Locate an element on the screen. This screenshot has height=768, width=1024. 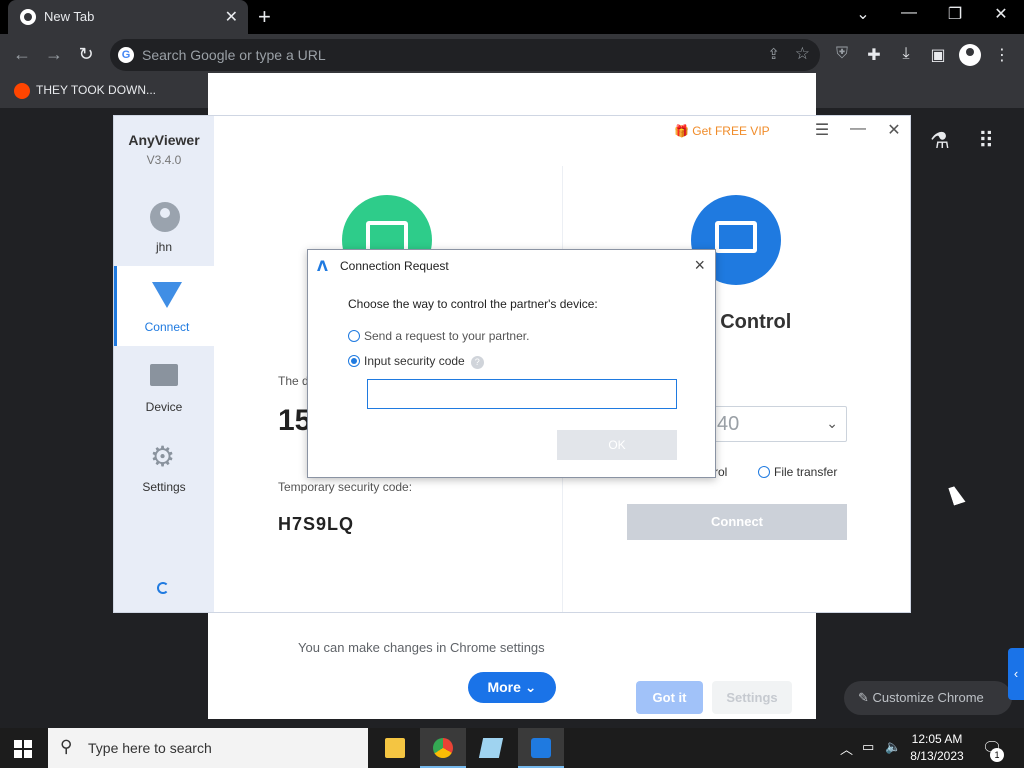
customize-chrome-button: ✎ Customize Chrome is located at coordinates (928, 698).